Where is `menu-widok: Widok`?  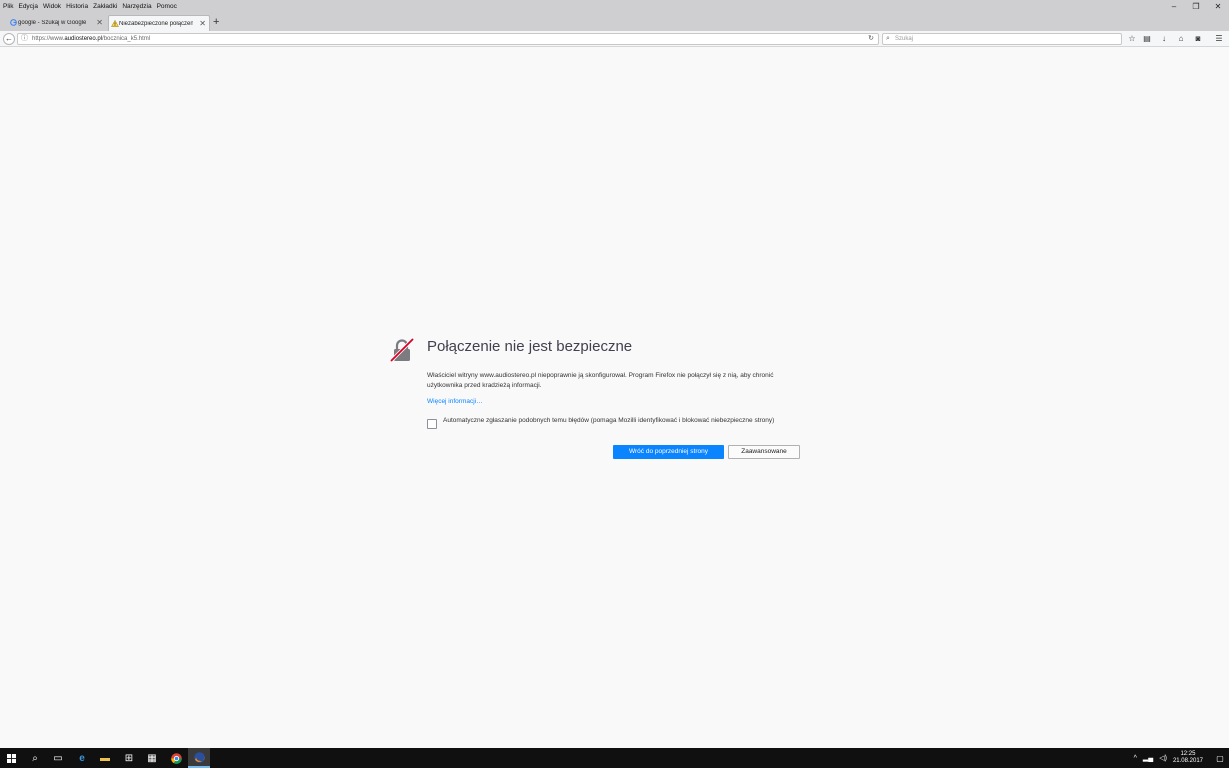 menu-widok: Widok is located at coordinates (52, 6).